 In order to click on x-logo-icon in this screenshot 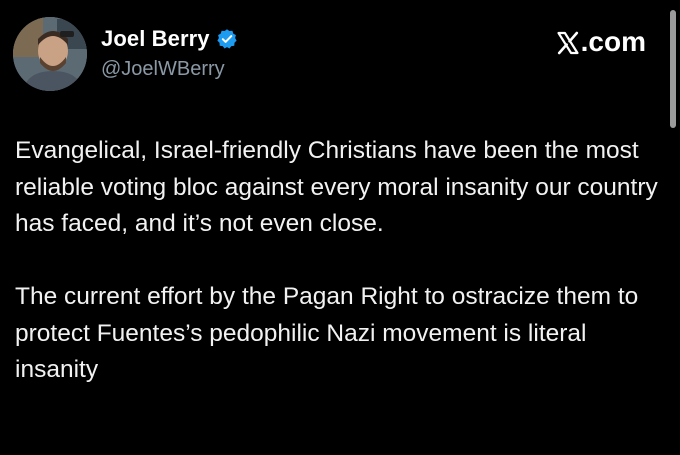, I will do `click(568, 42)`.